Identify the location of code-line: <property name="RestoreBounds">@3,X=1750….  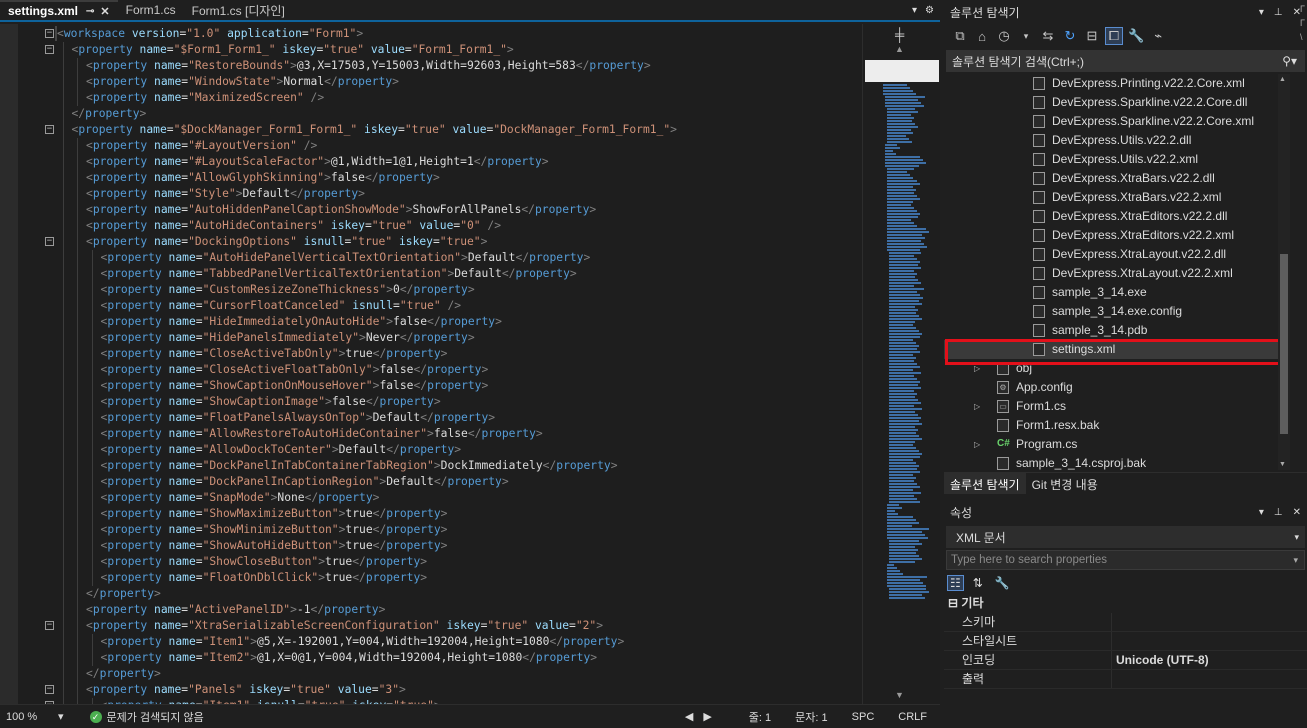
(431, 66).